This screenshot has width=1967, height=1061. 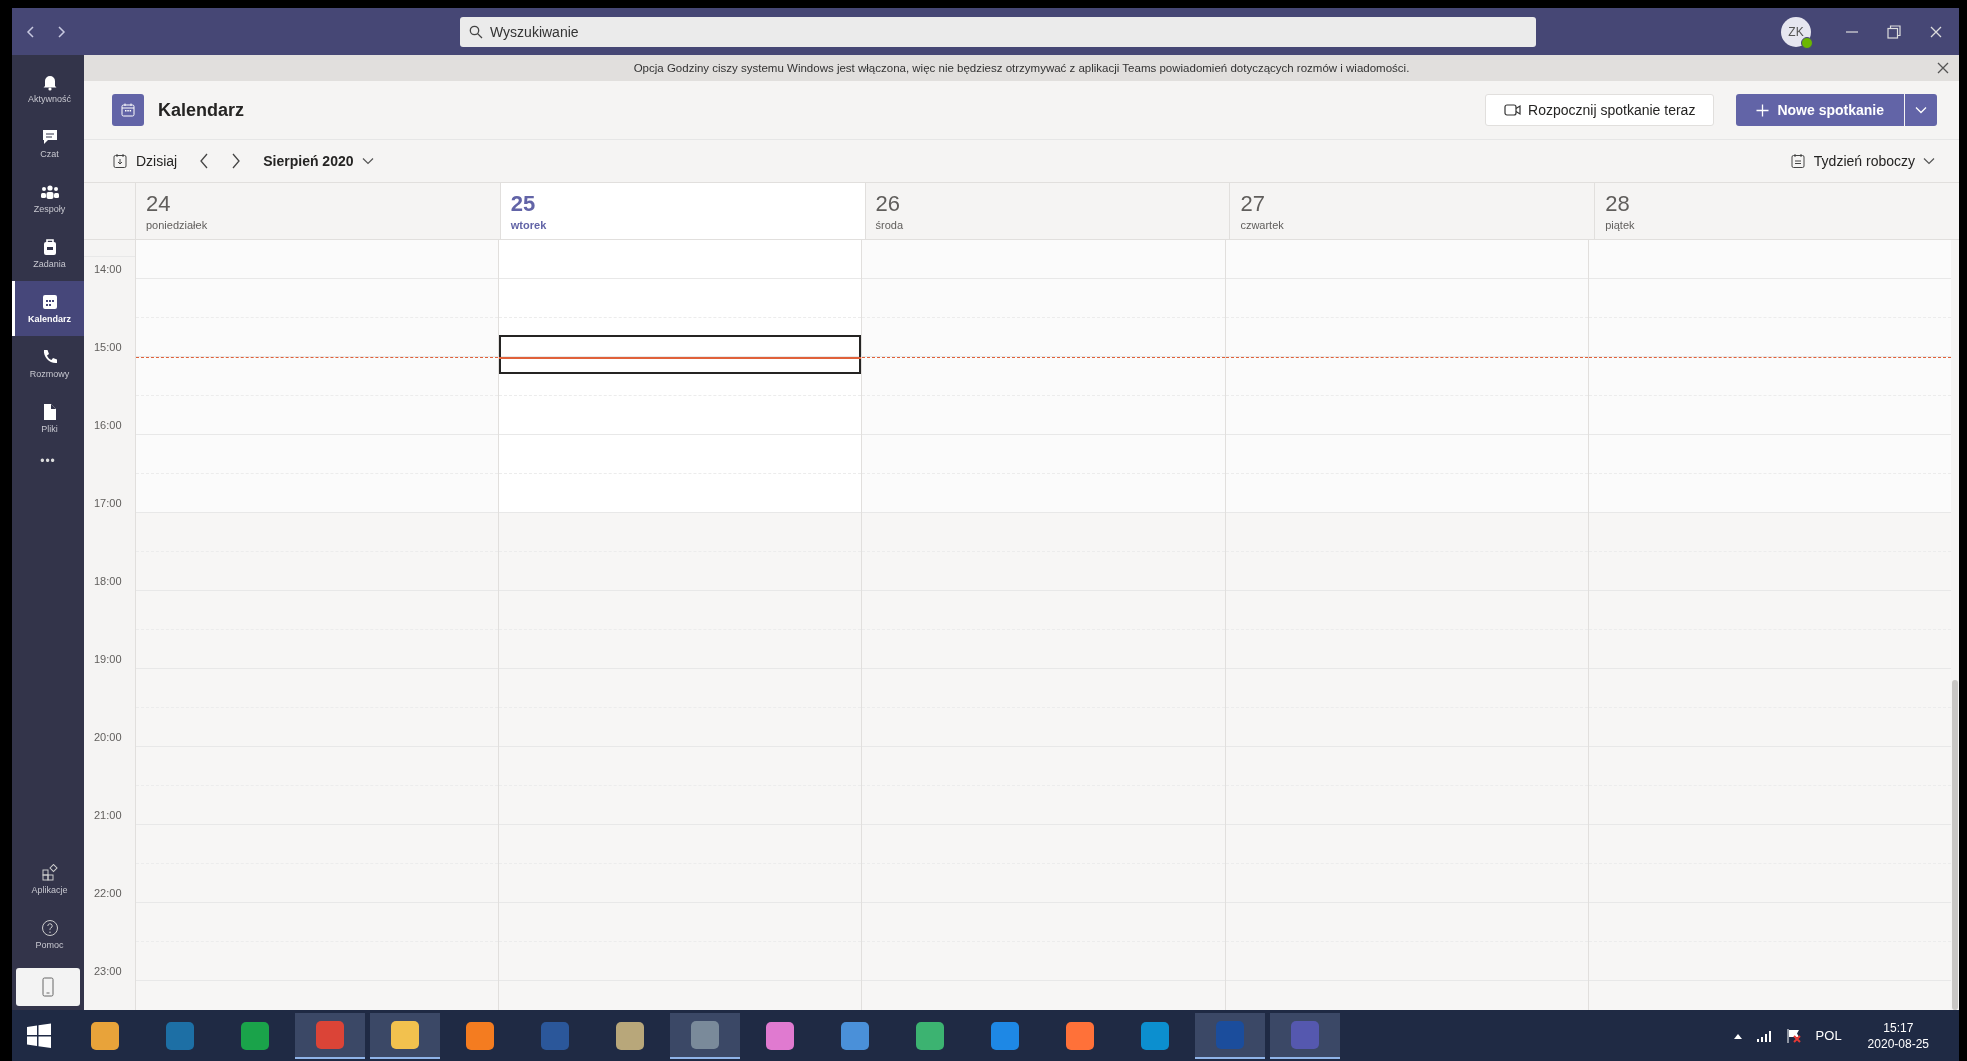 What do you see at coordinates (204, 161) in the screenshot?
I see `previous-icon` at bounding box center [204, 161].